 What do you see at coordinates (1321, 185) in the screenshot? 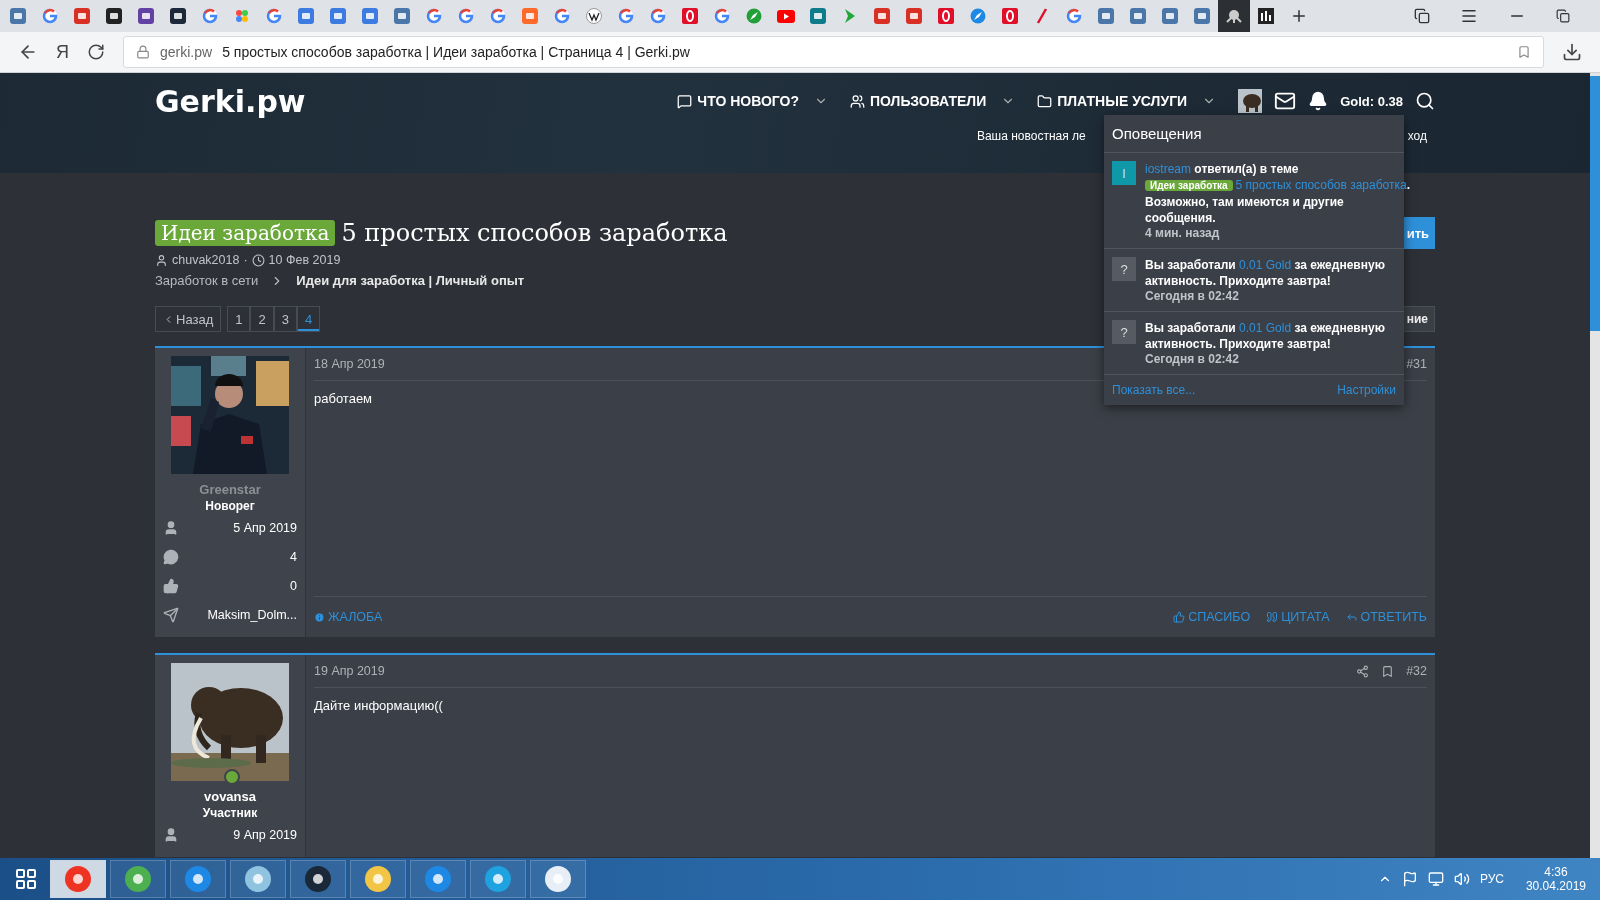
I see `thread-link: 5 простых способов заработка` at bounding box center [1321, 185].